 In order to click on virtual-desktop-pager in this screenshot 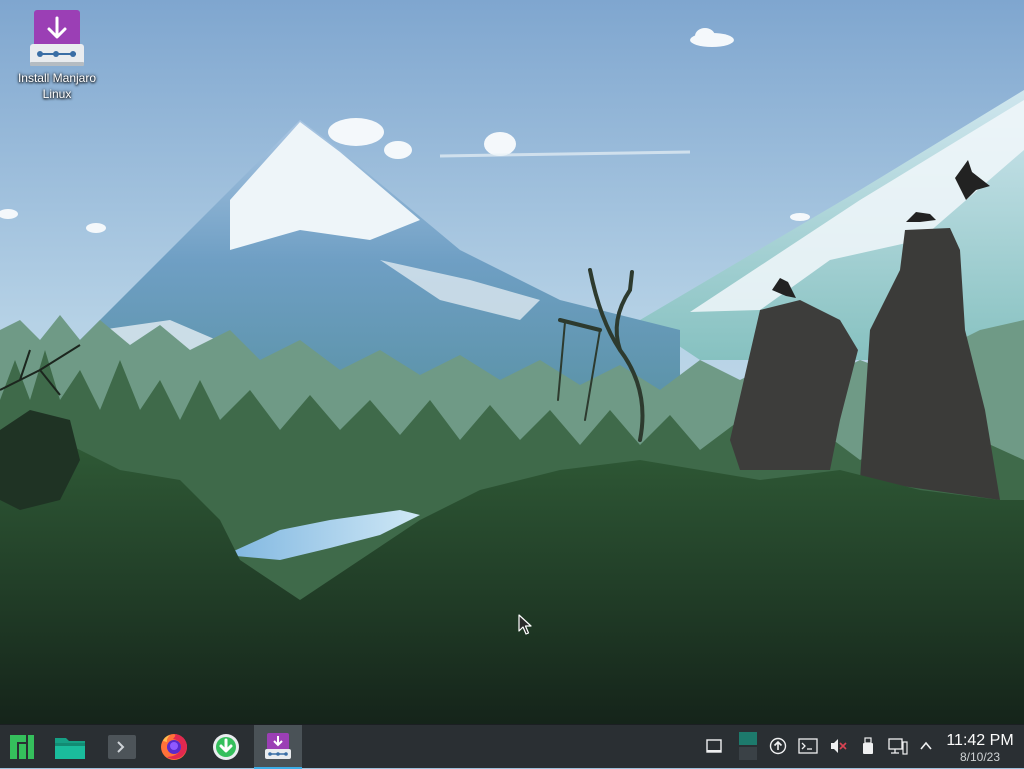, I will do `click(748, 746)`.